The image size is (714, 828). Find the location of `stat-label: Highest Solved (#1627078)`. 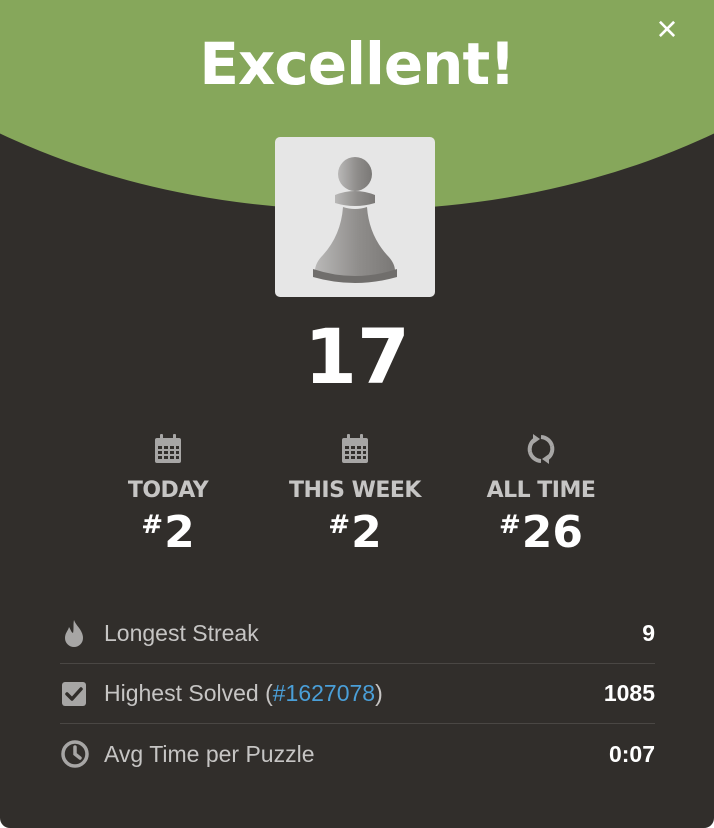

stat-label: Highest Solved (#1627078) is located at coordinates (243, 693).